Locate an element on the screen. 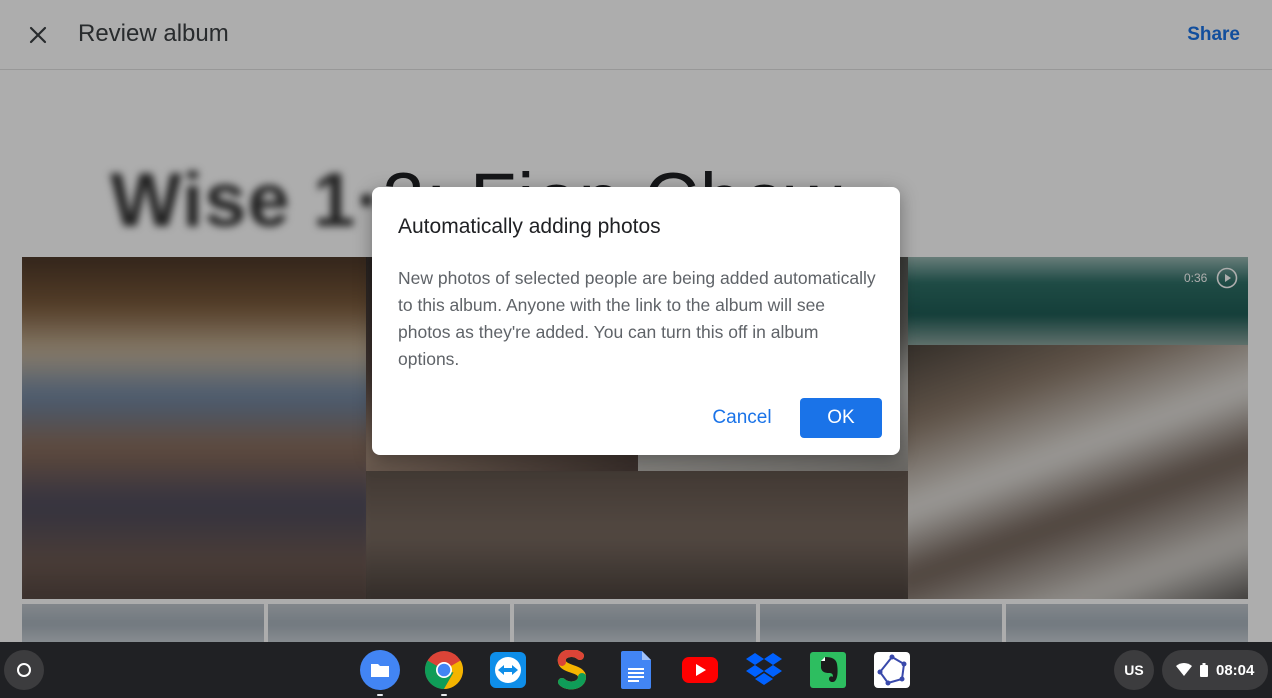 The width and height of the screenshot is (1272, 698). youtube-app-icon is located at coordinates (700, 670).